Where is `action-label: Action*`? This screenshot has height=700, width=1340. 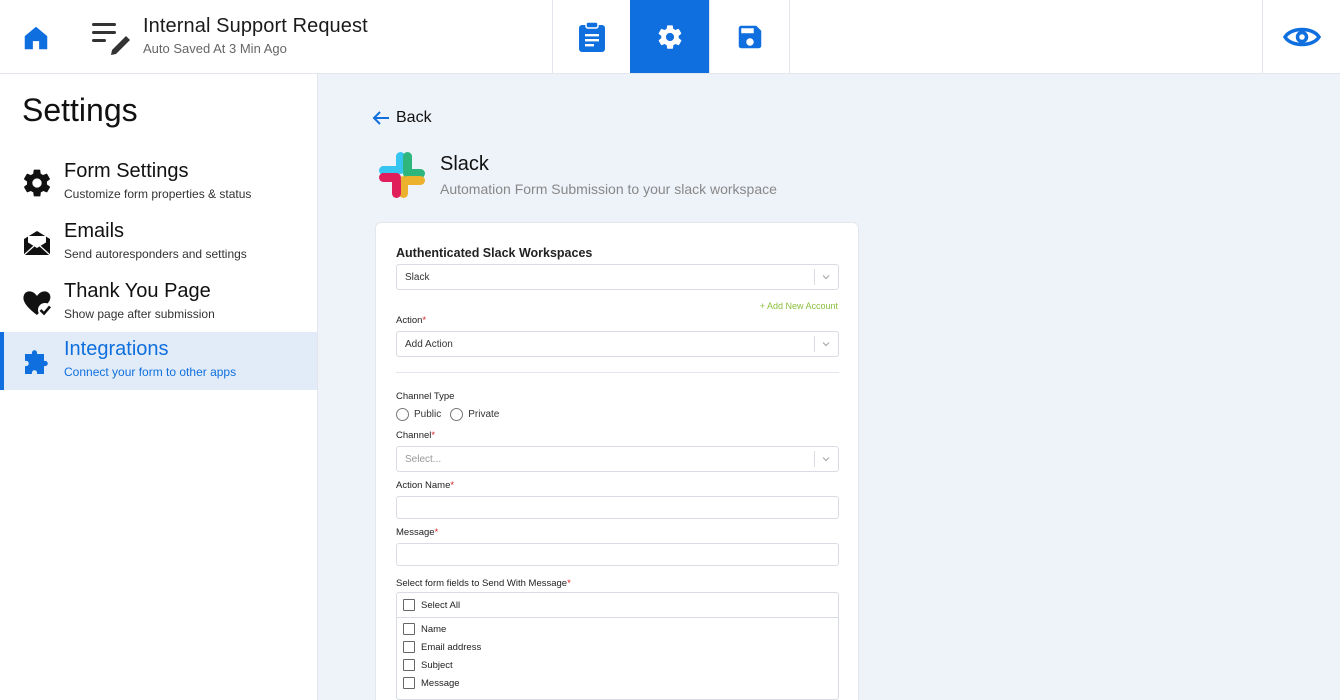
action-label: Action* is located at coordinates (411, 320).